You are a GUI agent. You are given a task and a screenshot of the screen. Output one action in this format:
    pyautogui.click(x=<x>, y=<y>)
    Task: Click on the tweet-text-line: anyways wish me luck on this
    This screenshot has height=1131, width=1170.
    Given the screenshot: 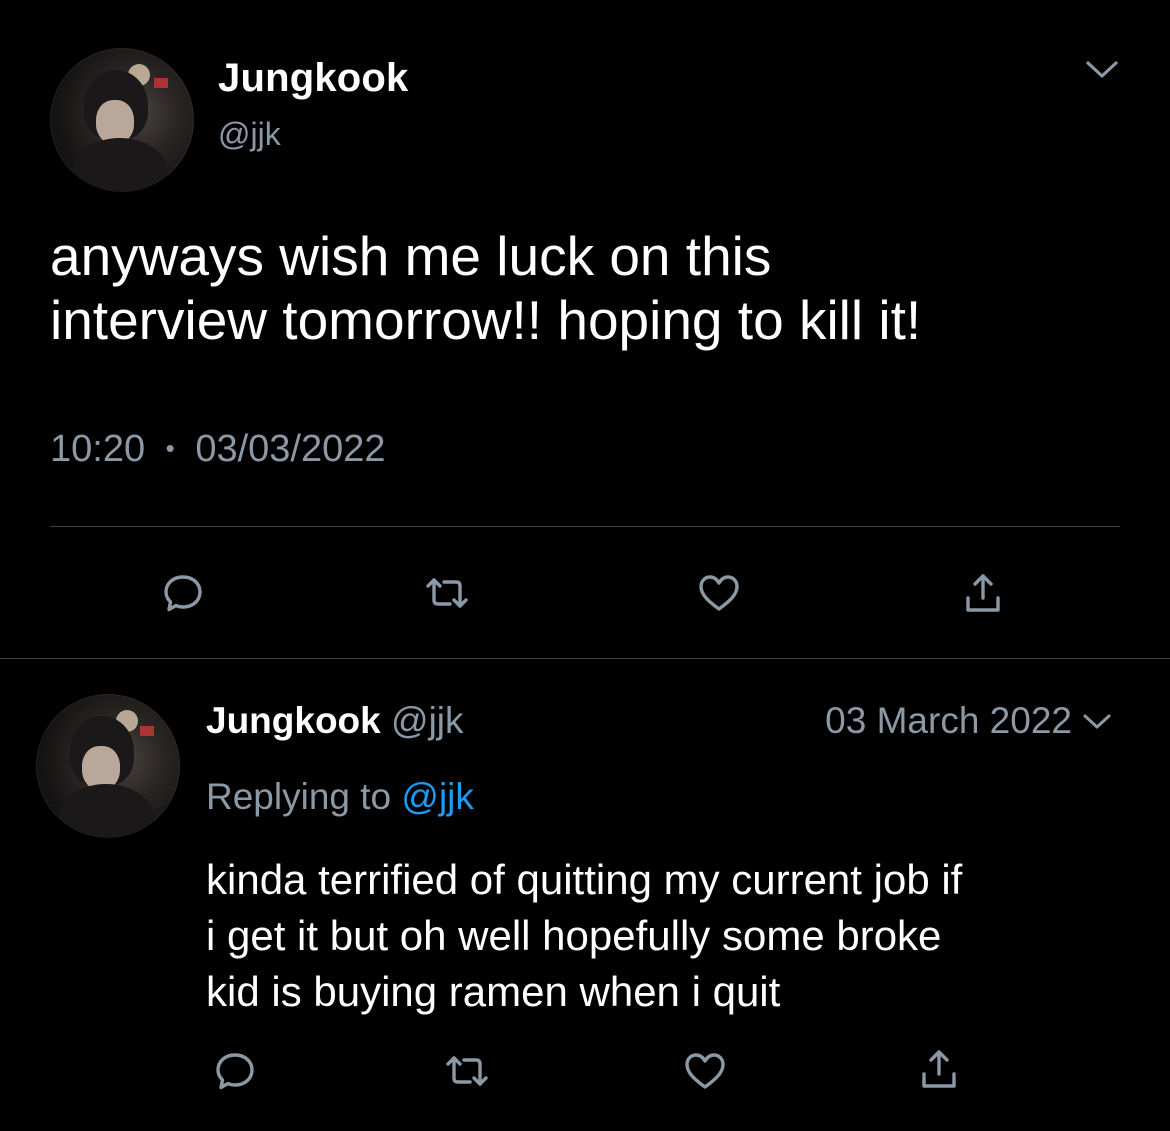 What is the action you would take?
    pyautogui.click(x=411, y=256)
    